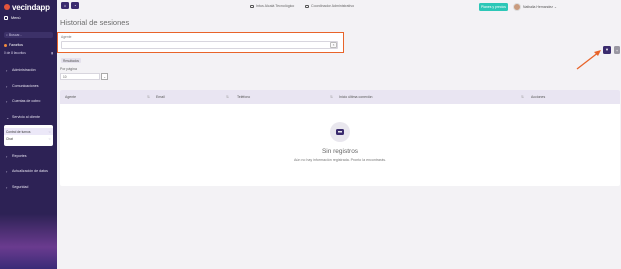 This screenshot has width=621, height=269. I want to click on role-name: Coordinador Administrativo, so click(333, 6).